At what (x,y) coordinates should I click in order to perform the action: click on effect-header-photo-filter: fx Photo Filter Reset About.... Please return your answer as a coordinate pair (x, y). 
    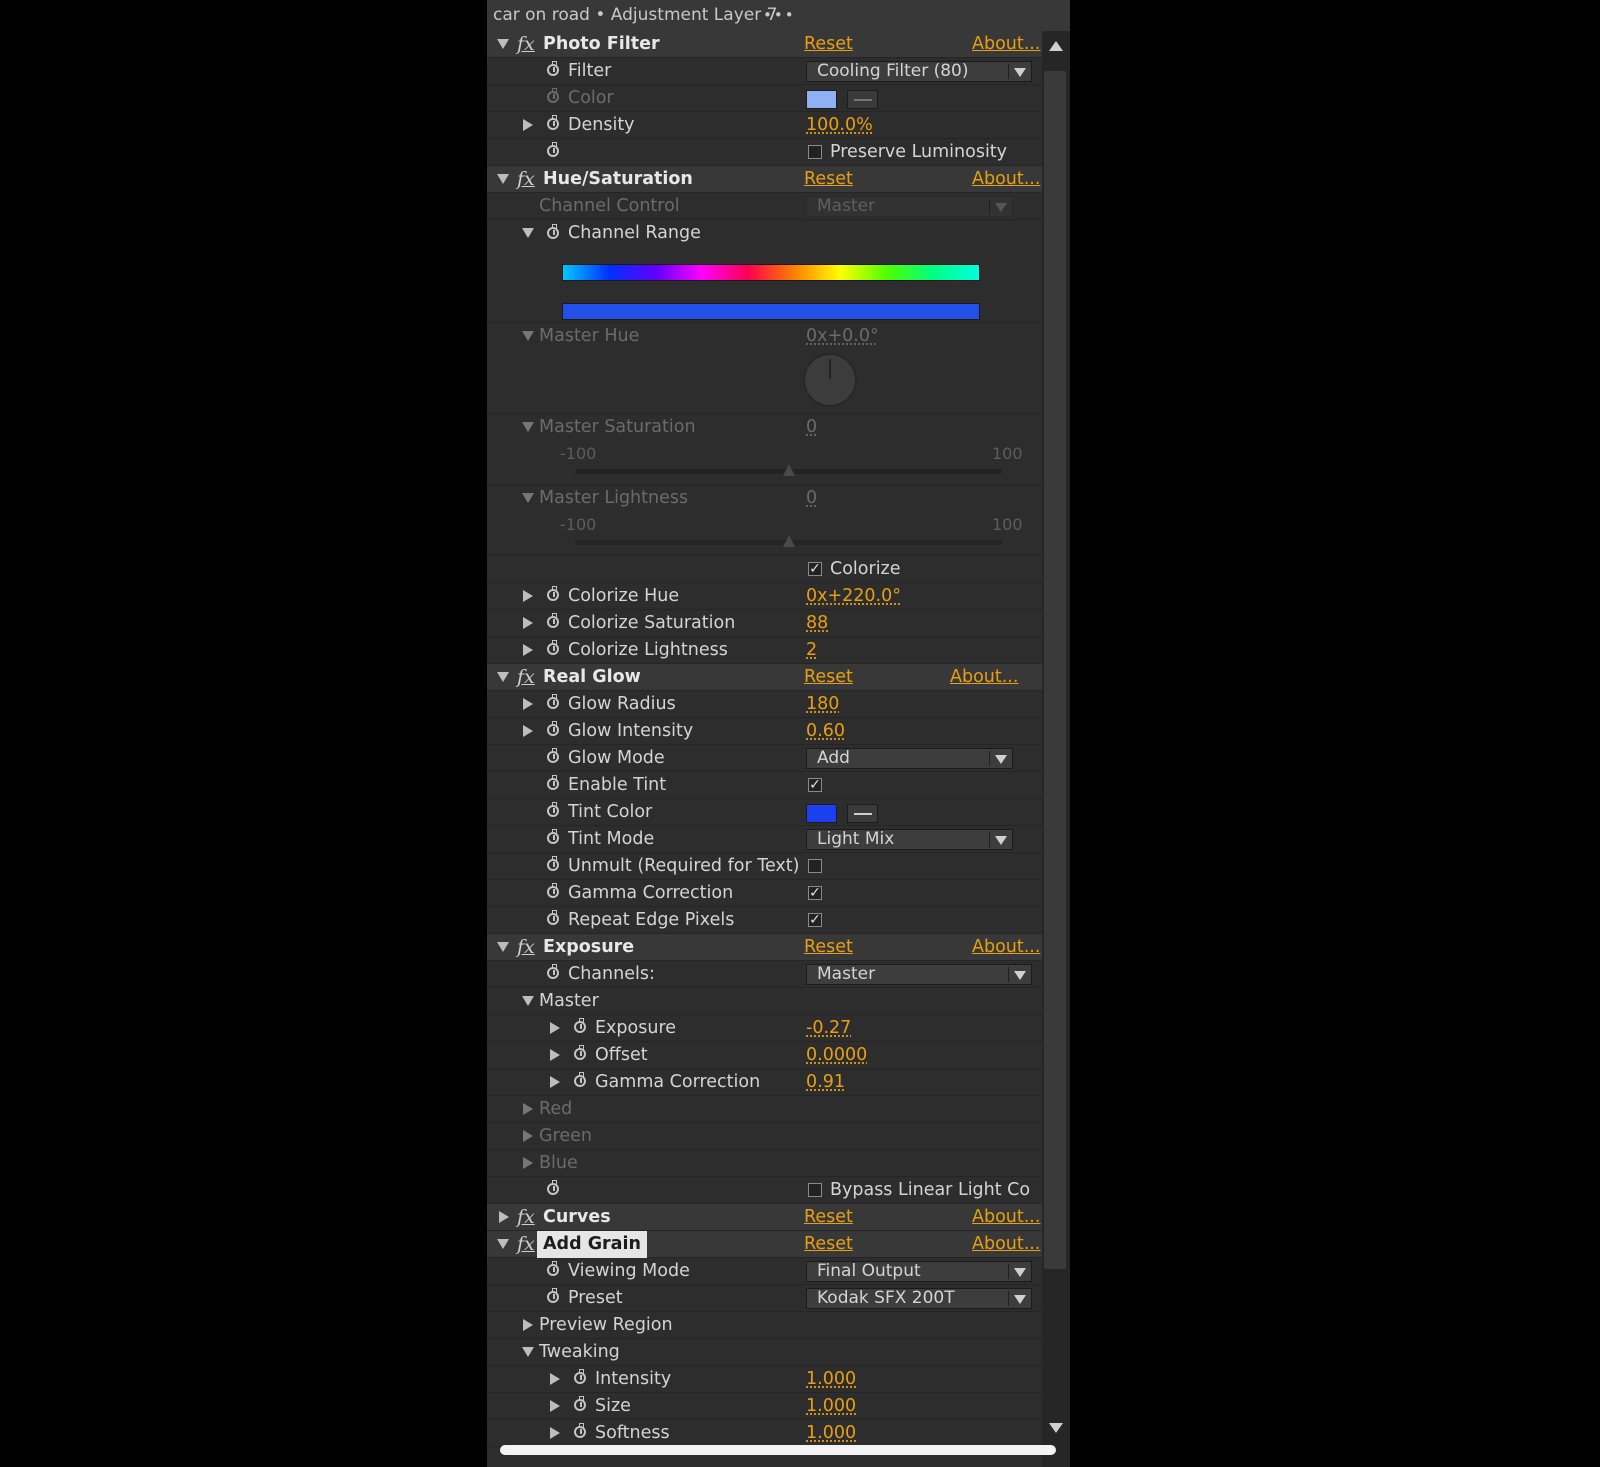
    Looking at the image, I should click on (764, 44).